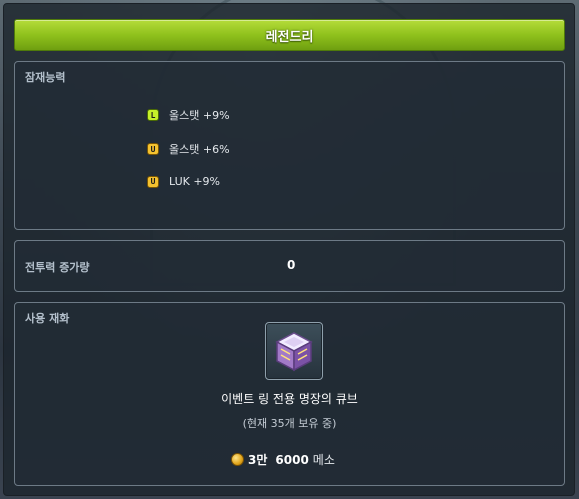  What do you see at coordinates (292, 459) in the screenshot?
I see `price-rest: 6000` at bounding box center [292, 459].